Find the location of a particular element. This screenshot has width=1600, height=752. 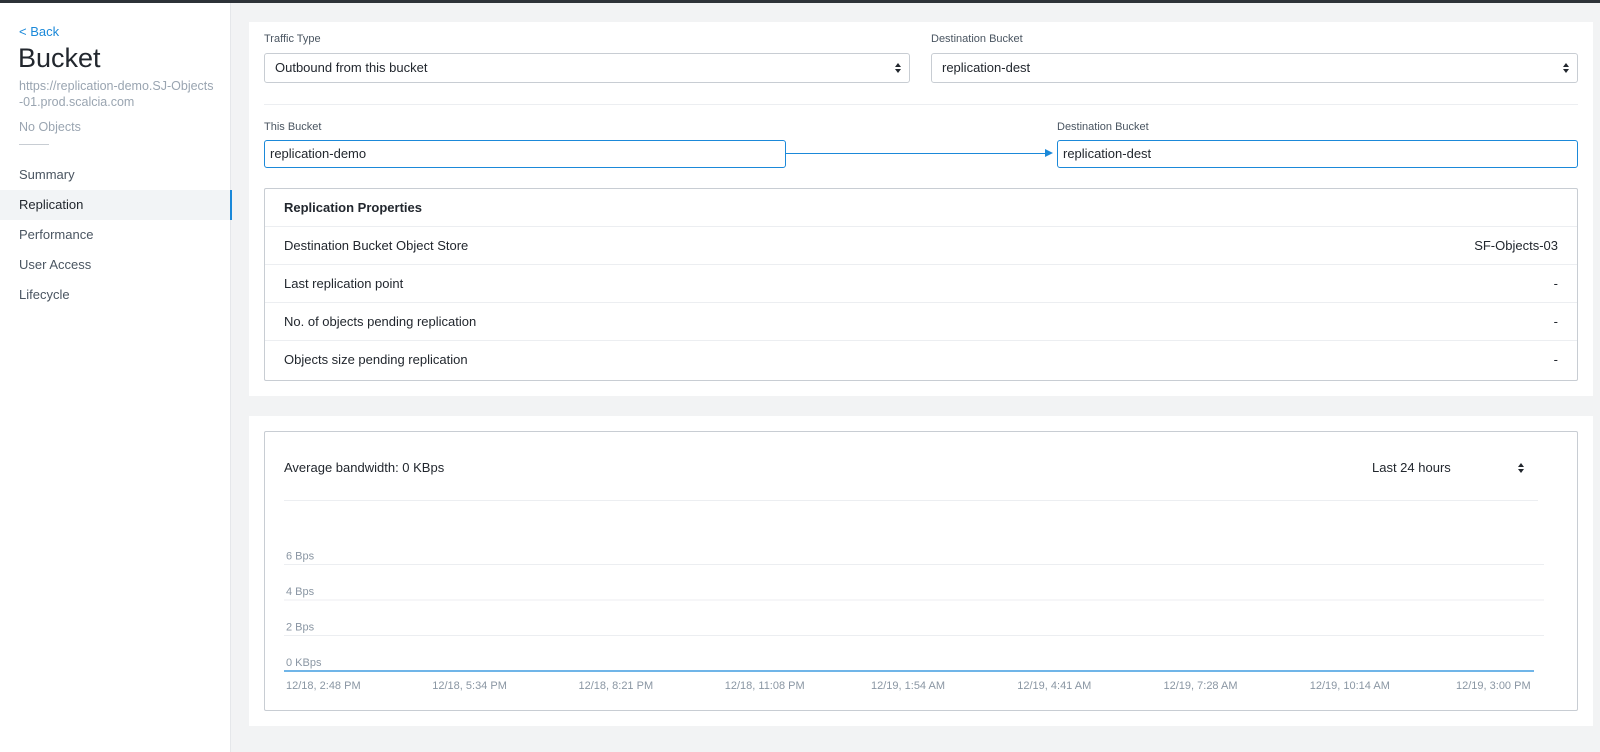

property-row: Objects size pending replication - is located at coordinates (921, 360).